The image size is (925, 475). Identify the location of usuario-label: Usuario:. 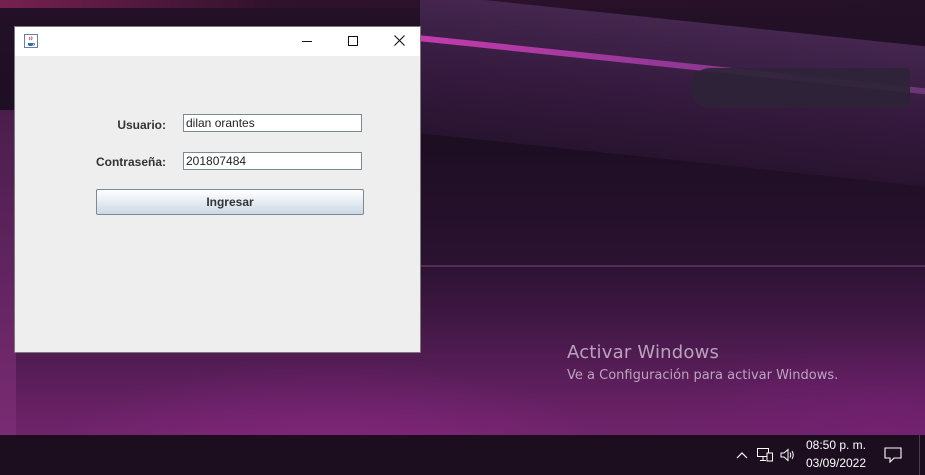
(141, 125).